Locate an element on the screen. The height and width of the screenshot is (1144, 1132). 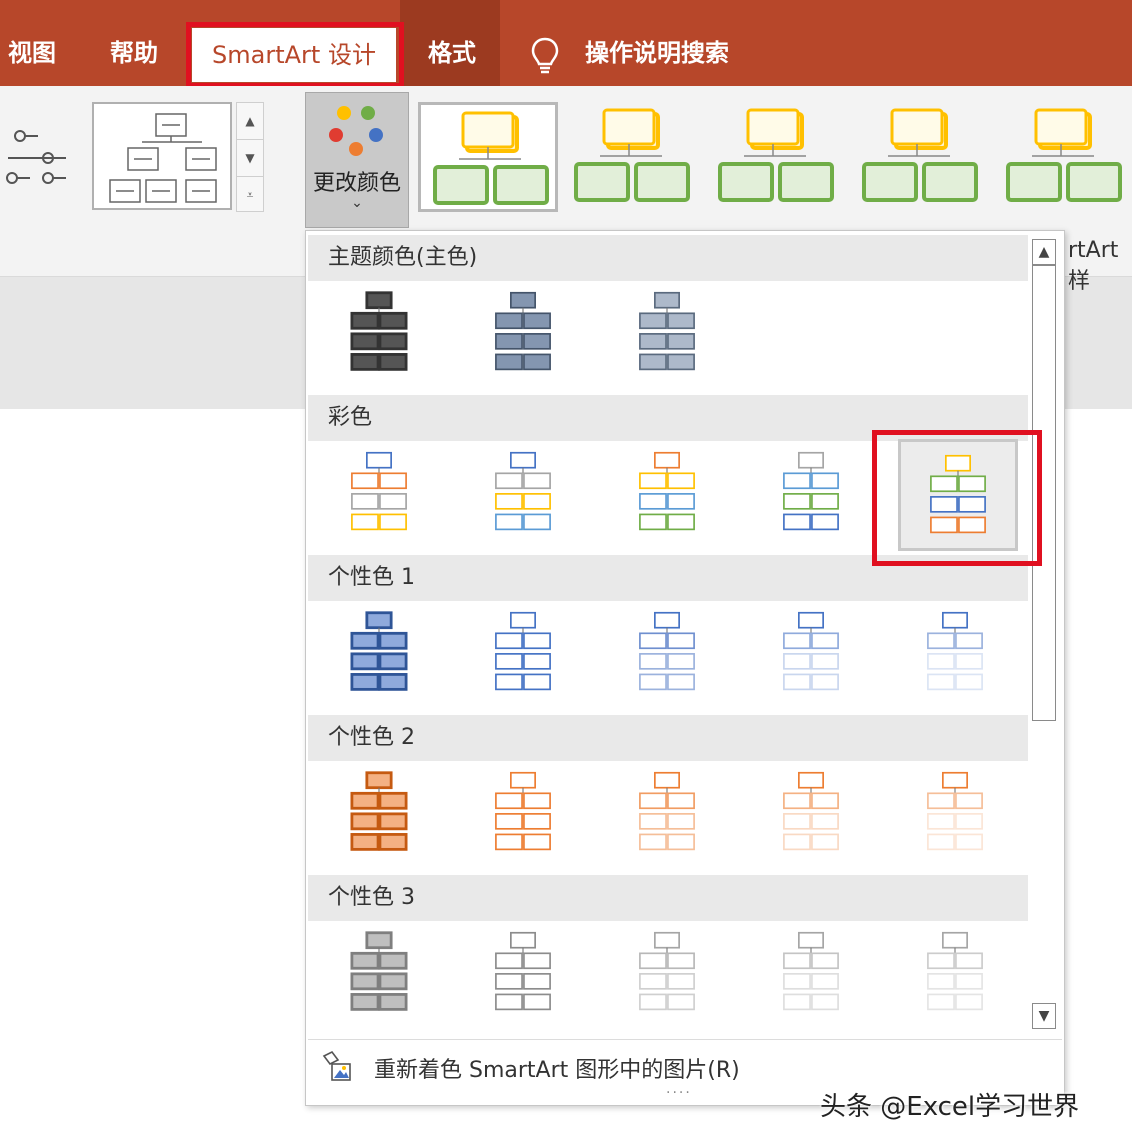
resize-grip-icon: ···· is located at coordinates (679, 1093).